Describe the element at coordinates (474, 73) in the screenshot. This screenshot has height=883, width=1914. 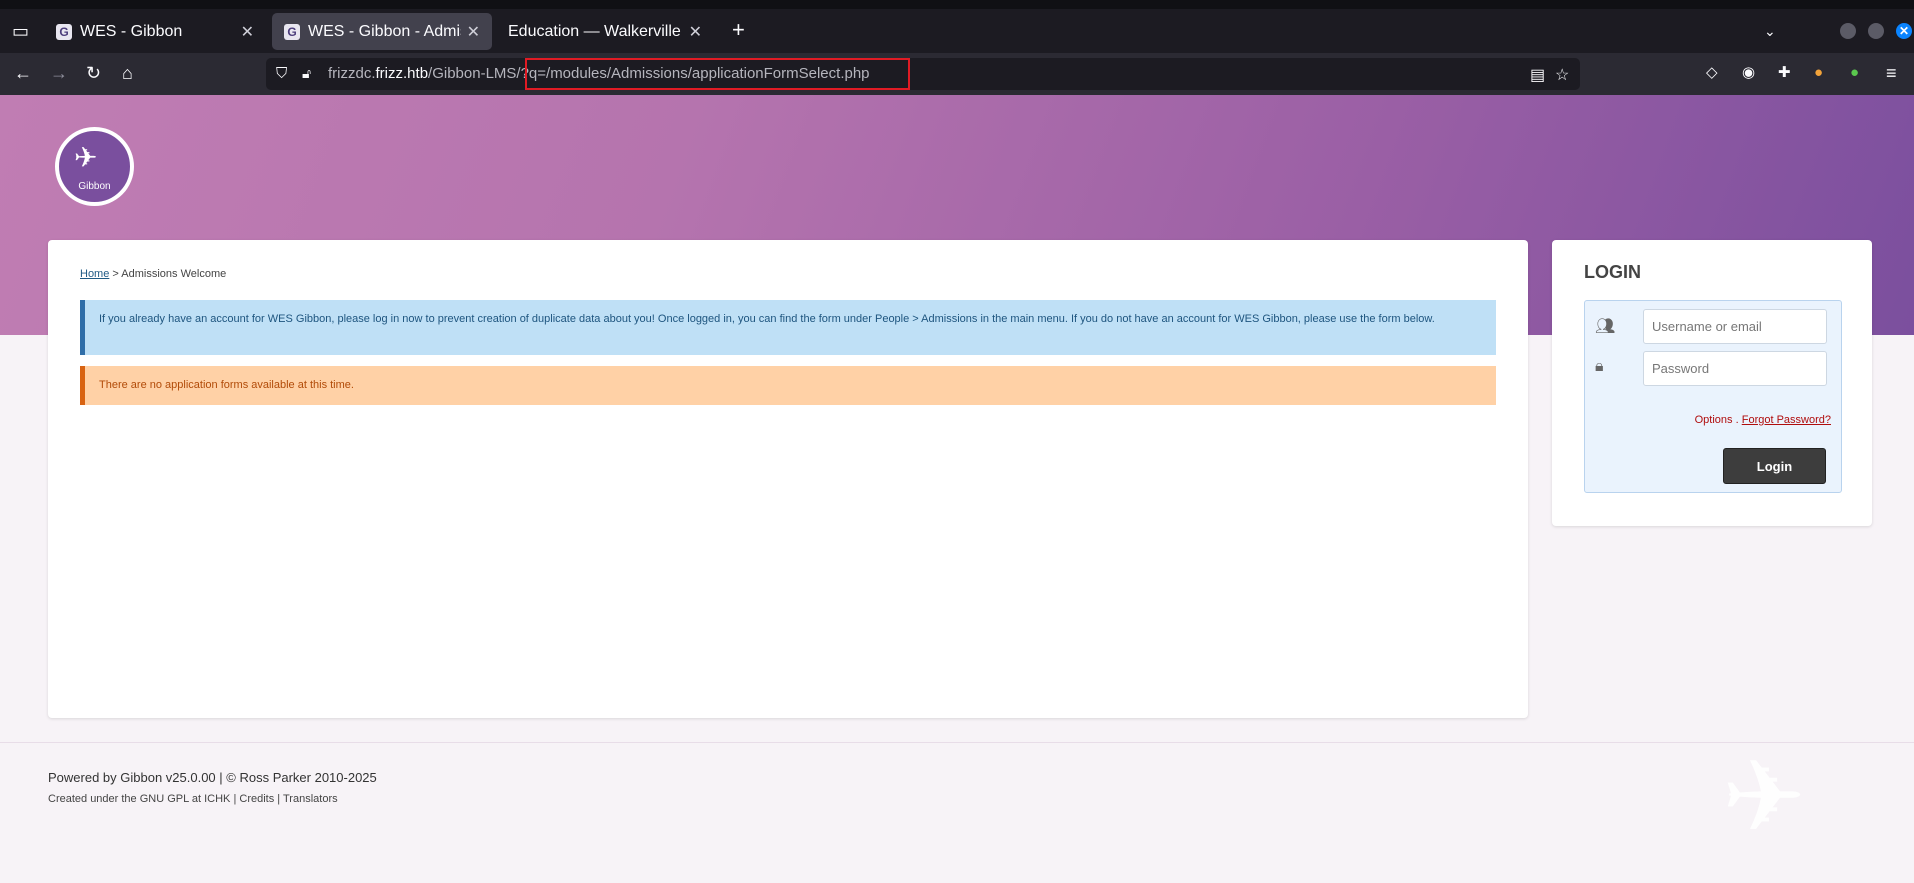
I see `url-path: /Gibbon-LMS/` at that location.